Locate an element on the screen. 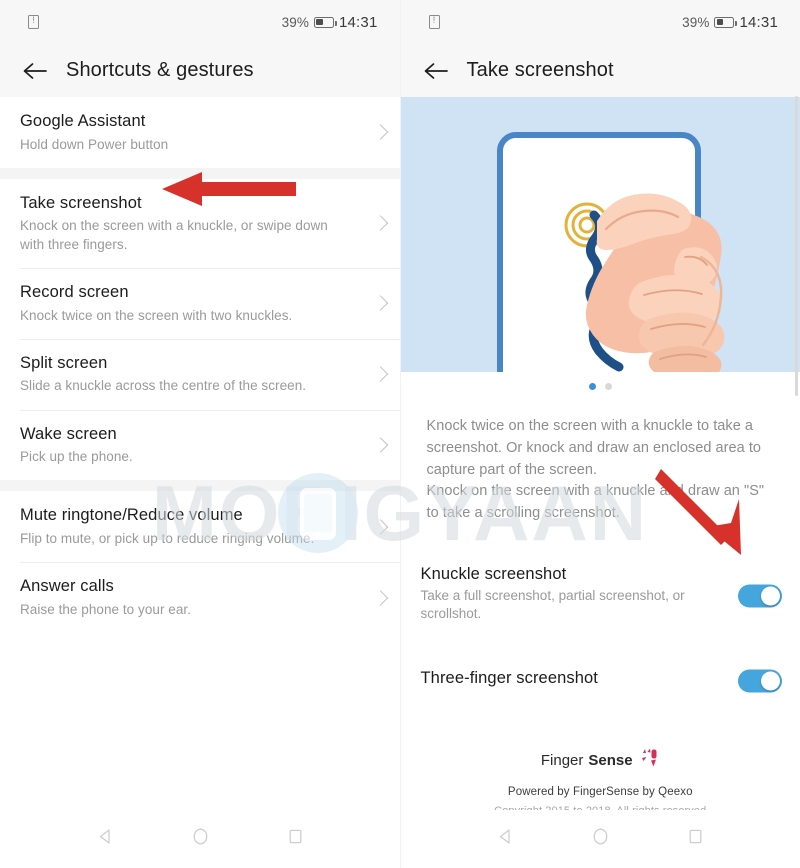 The width and height of the screenshot is (800, 868). fingersense-logo-icon is located at coordinates (649, 760).